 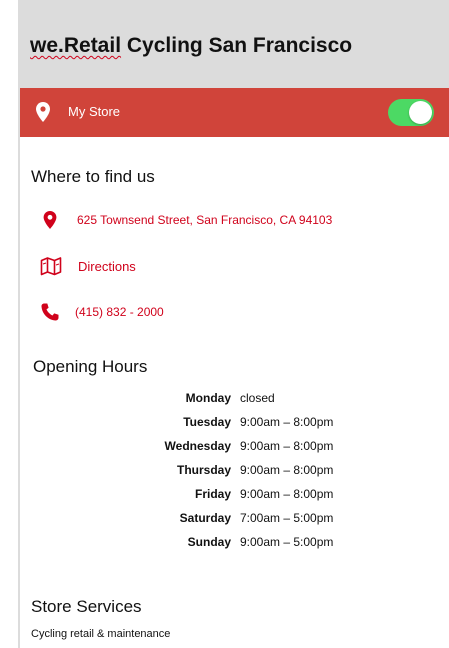 I want to click on hours-time: closed, so click(x=257, y=398).